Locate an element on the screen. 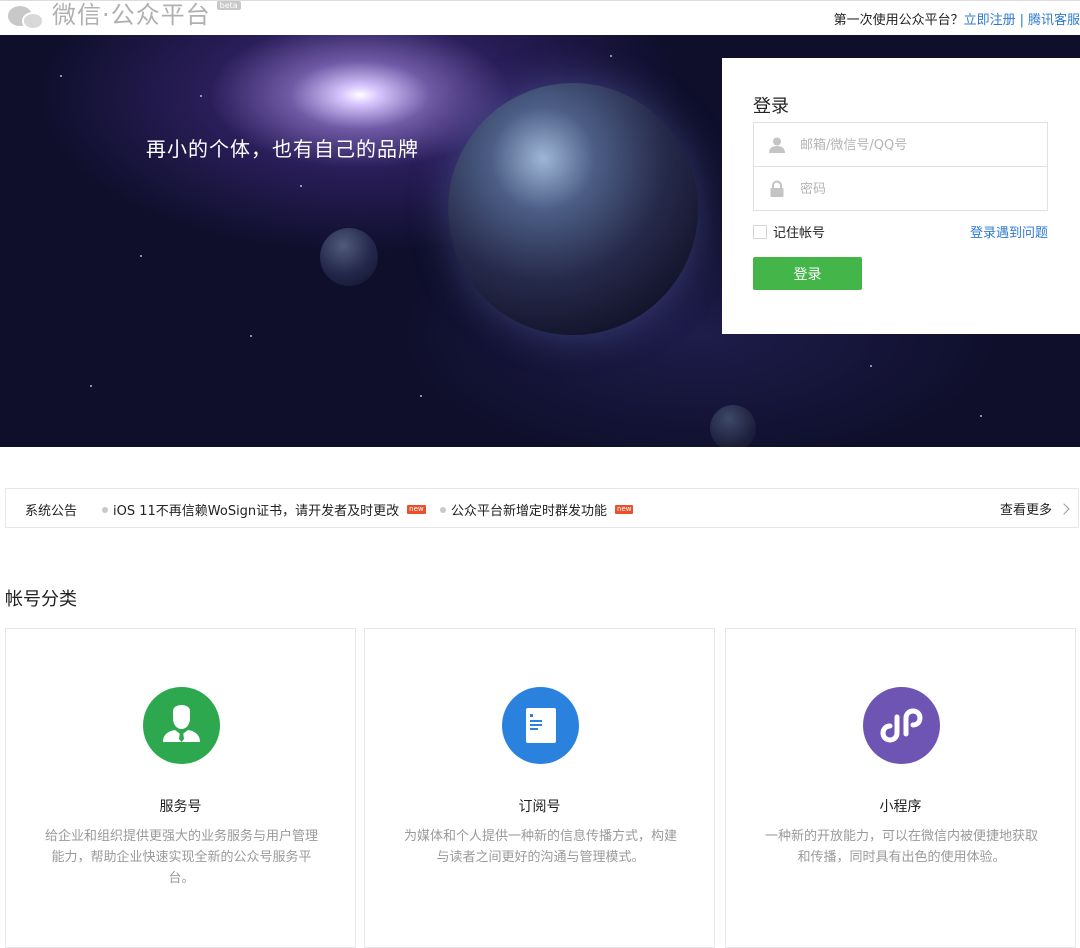 The width and height of the screenshot is (1080, 948). view-more-link: 查看更多 is located at coordinates (1034, 508).